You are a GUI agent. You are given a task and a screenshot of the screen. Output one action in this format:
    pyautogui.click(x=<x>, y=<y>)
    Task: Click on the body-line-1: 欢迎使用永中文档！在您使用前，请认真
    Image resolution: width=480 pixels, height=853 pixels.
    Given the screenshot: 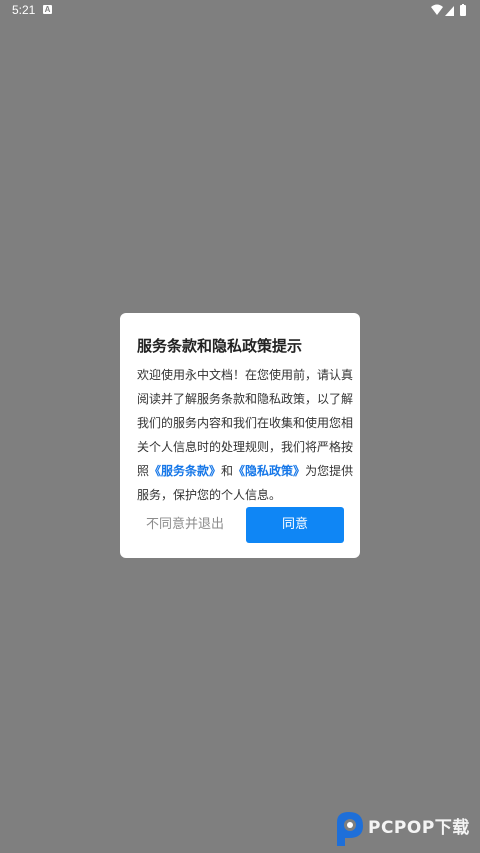 What is the action you would take?
    pyautogui.click(x=245, y=375)
    